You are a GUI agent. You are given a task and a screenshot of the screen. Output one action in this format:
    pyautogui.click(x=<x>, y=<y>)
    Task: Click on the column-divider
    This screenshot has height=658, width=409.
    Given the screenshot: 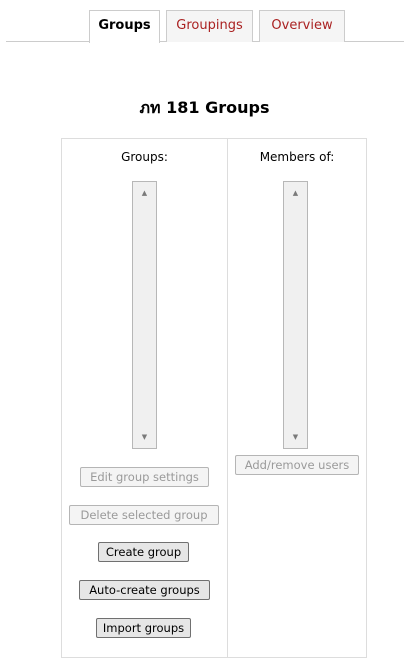 What is the action you would take?
    pyautogui.click(x=227, y=398)
    